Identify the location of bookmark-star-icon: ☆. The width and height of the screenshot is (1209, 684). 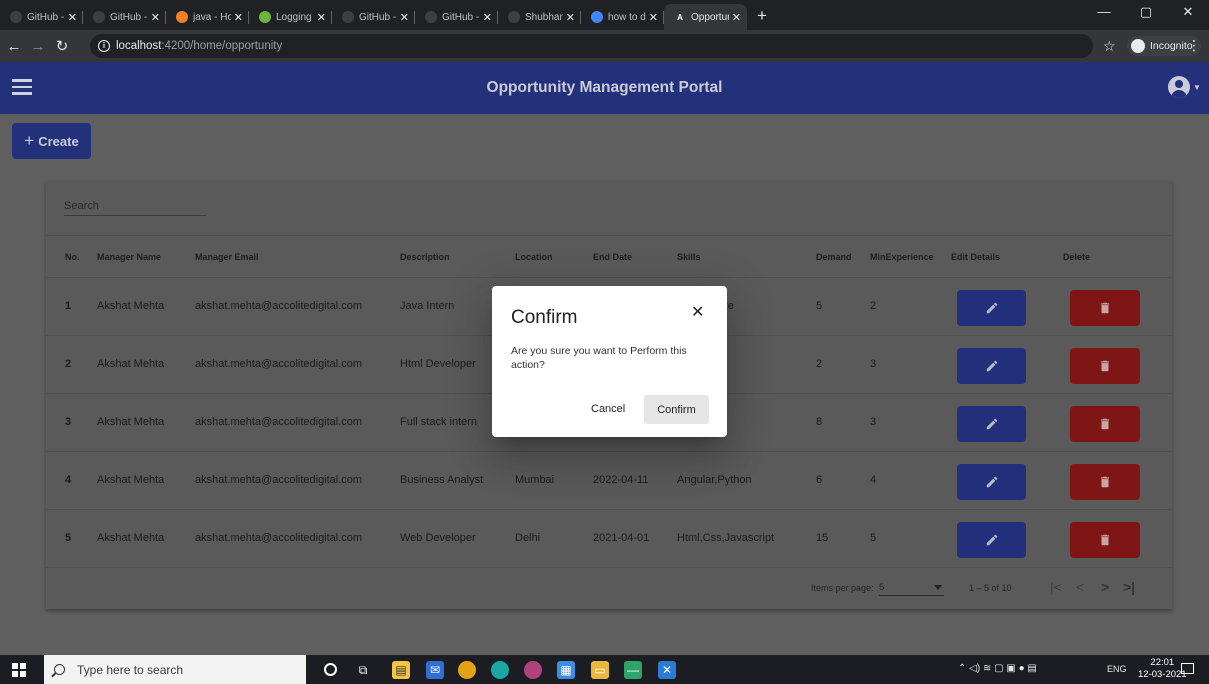
(1109, 46).